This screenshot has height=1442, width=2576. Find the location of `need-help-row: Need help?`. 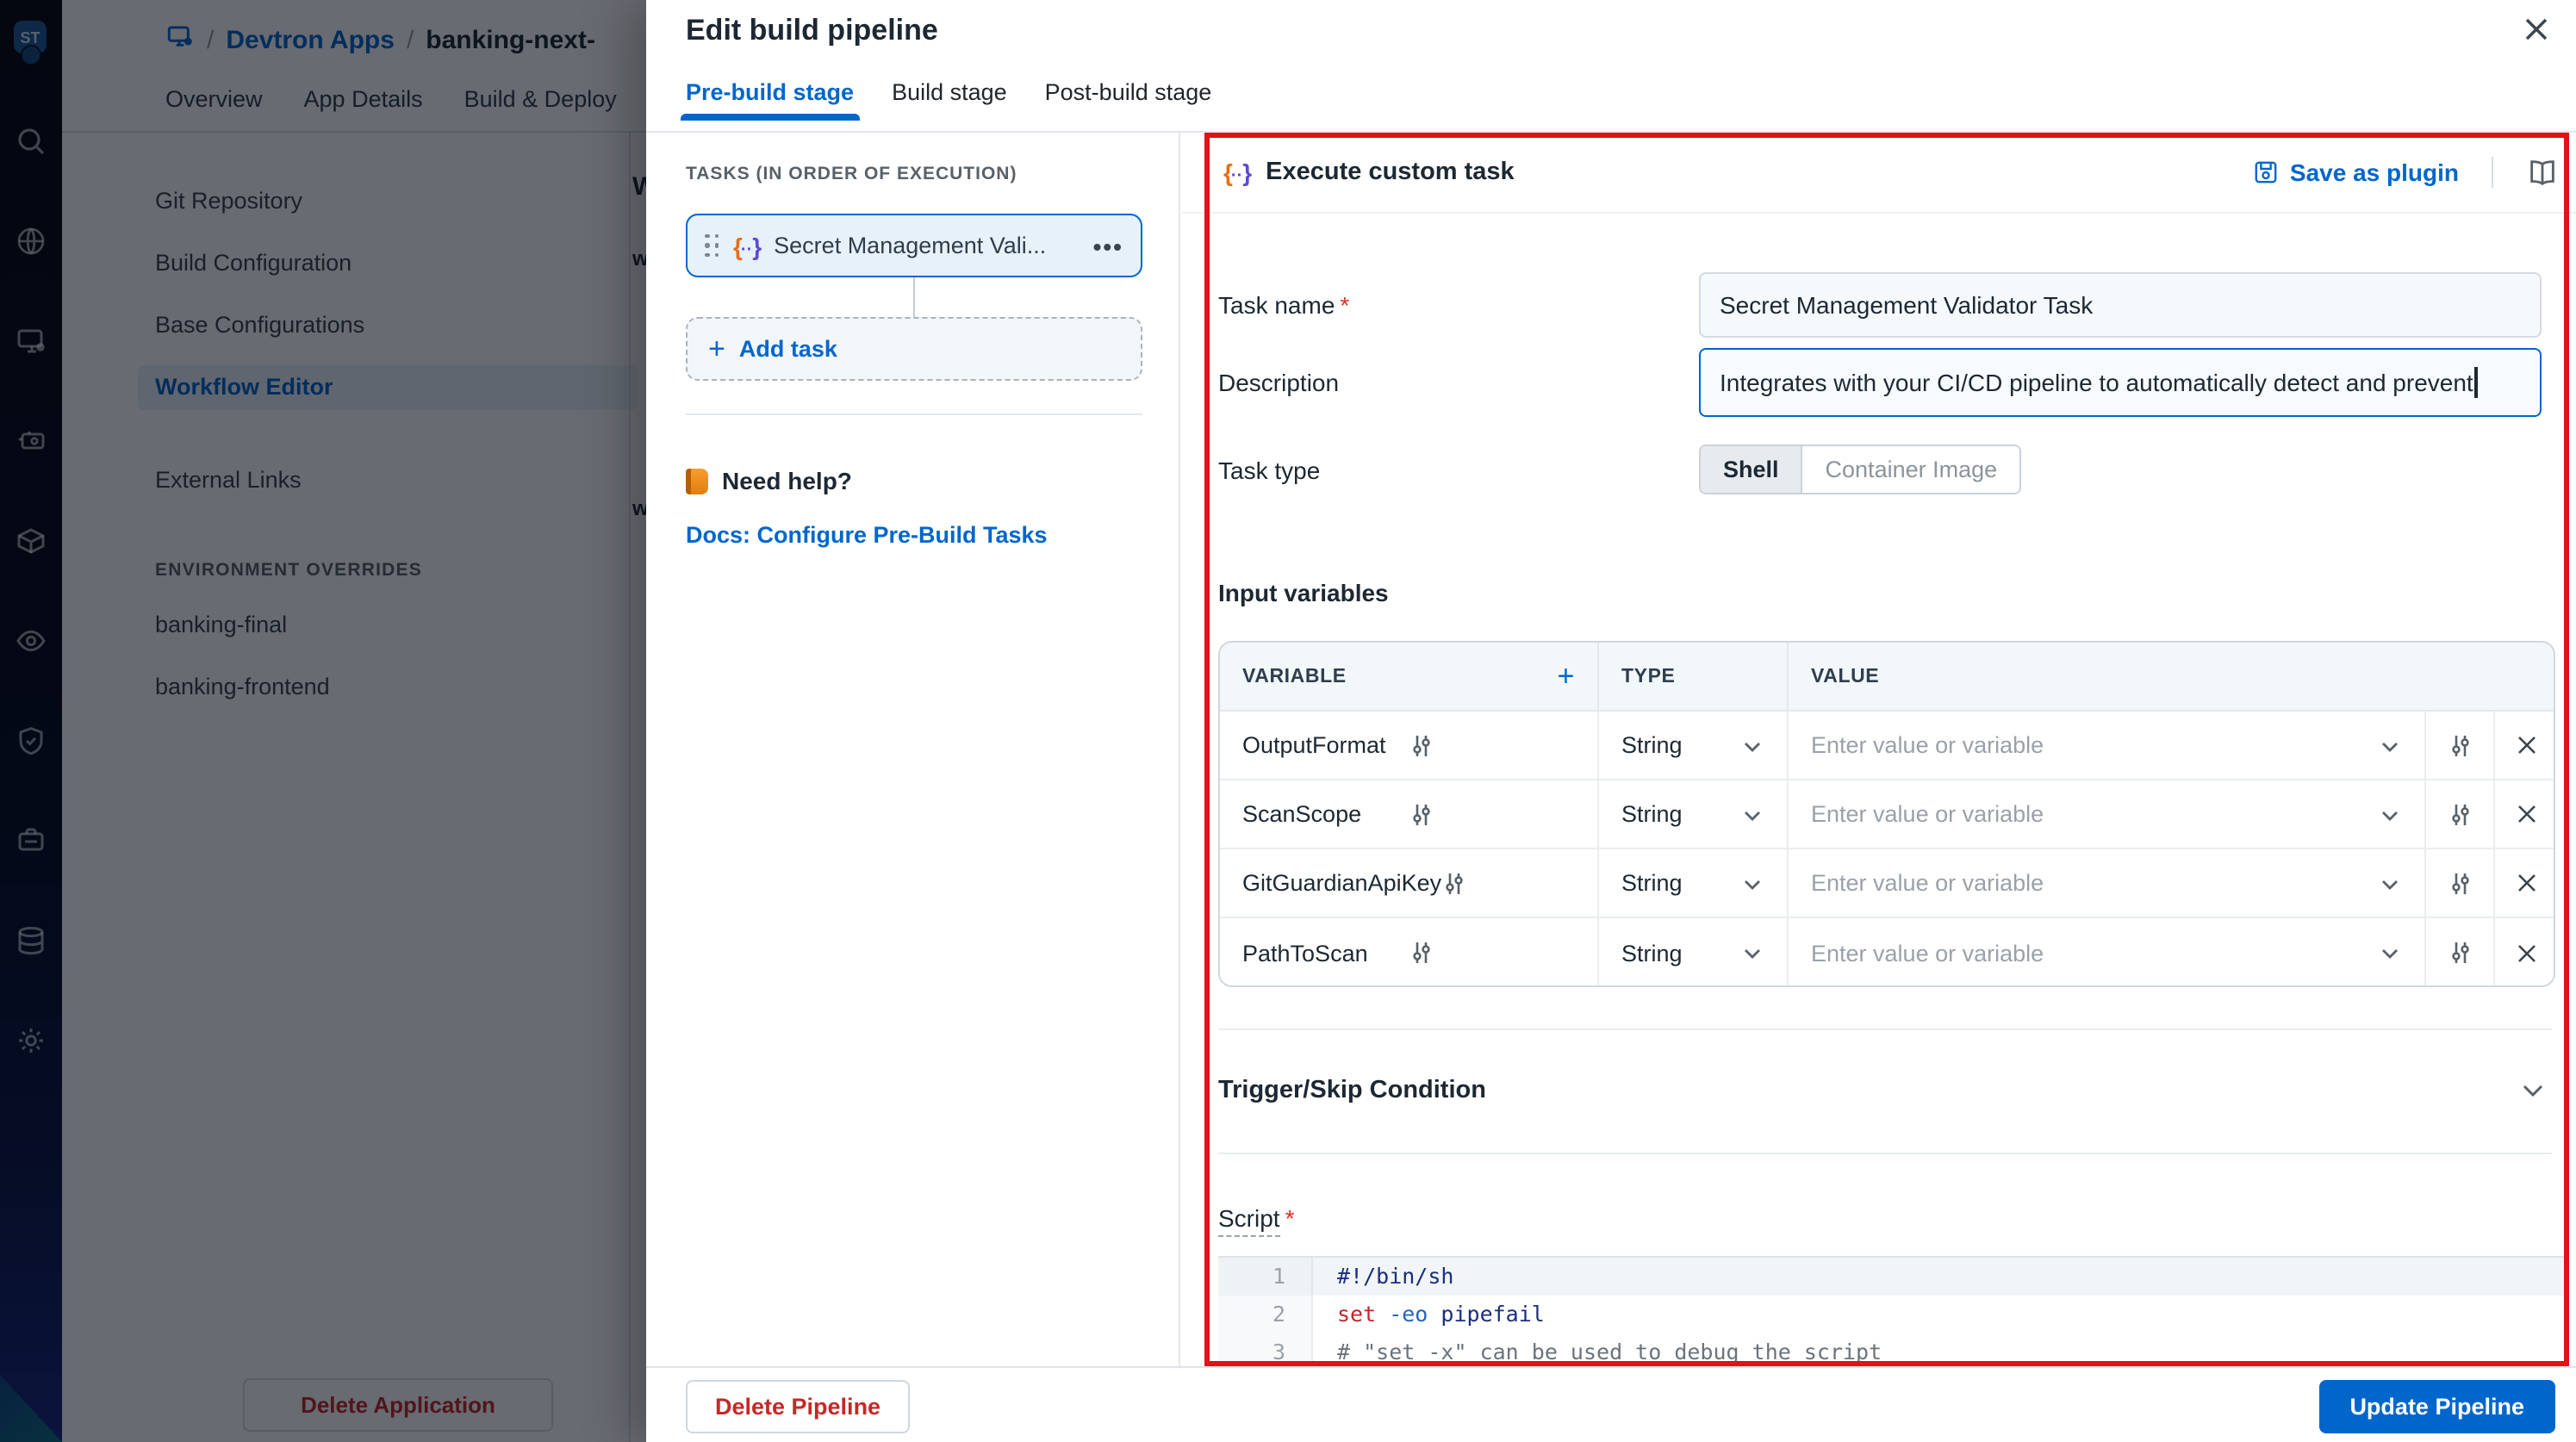

need-help-row: Need help? is located at coordinates (769, 480).